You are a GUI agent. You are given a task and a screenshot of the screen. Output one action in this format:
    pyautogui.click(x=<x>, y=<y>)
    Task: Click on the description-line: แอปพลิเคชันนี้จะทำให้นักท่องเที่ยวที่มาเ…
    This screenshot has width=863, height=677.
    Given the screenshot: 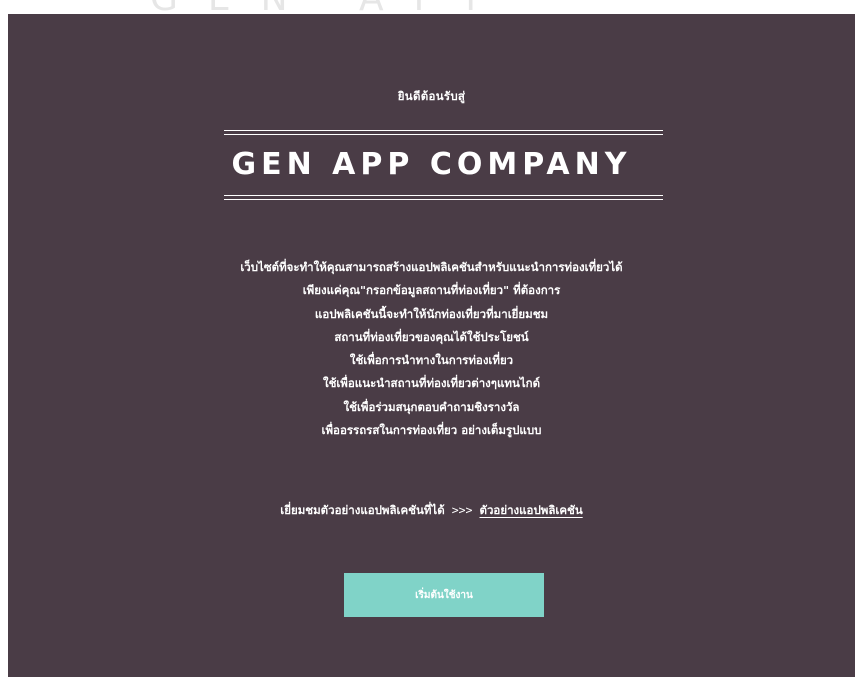 What is the action you would take?
    pyautogui.click(x=431, y=313)
    